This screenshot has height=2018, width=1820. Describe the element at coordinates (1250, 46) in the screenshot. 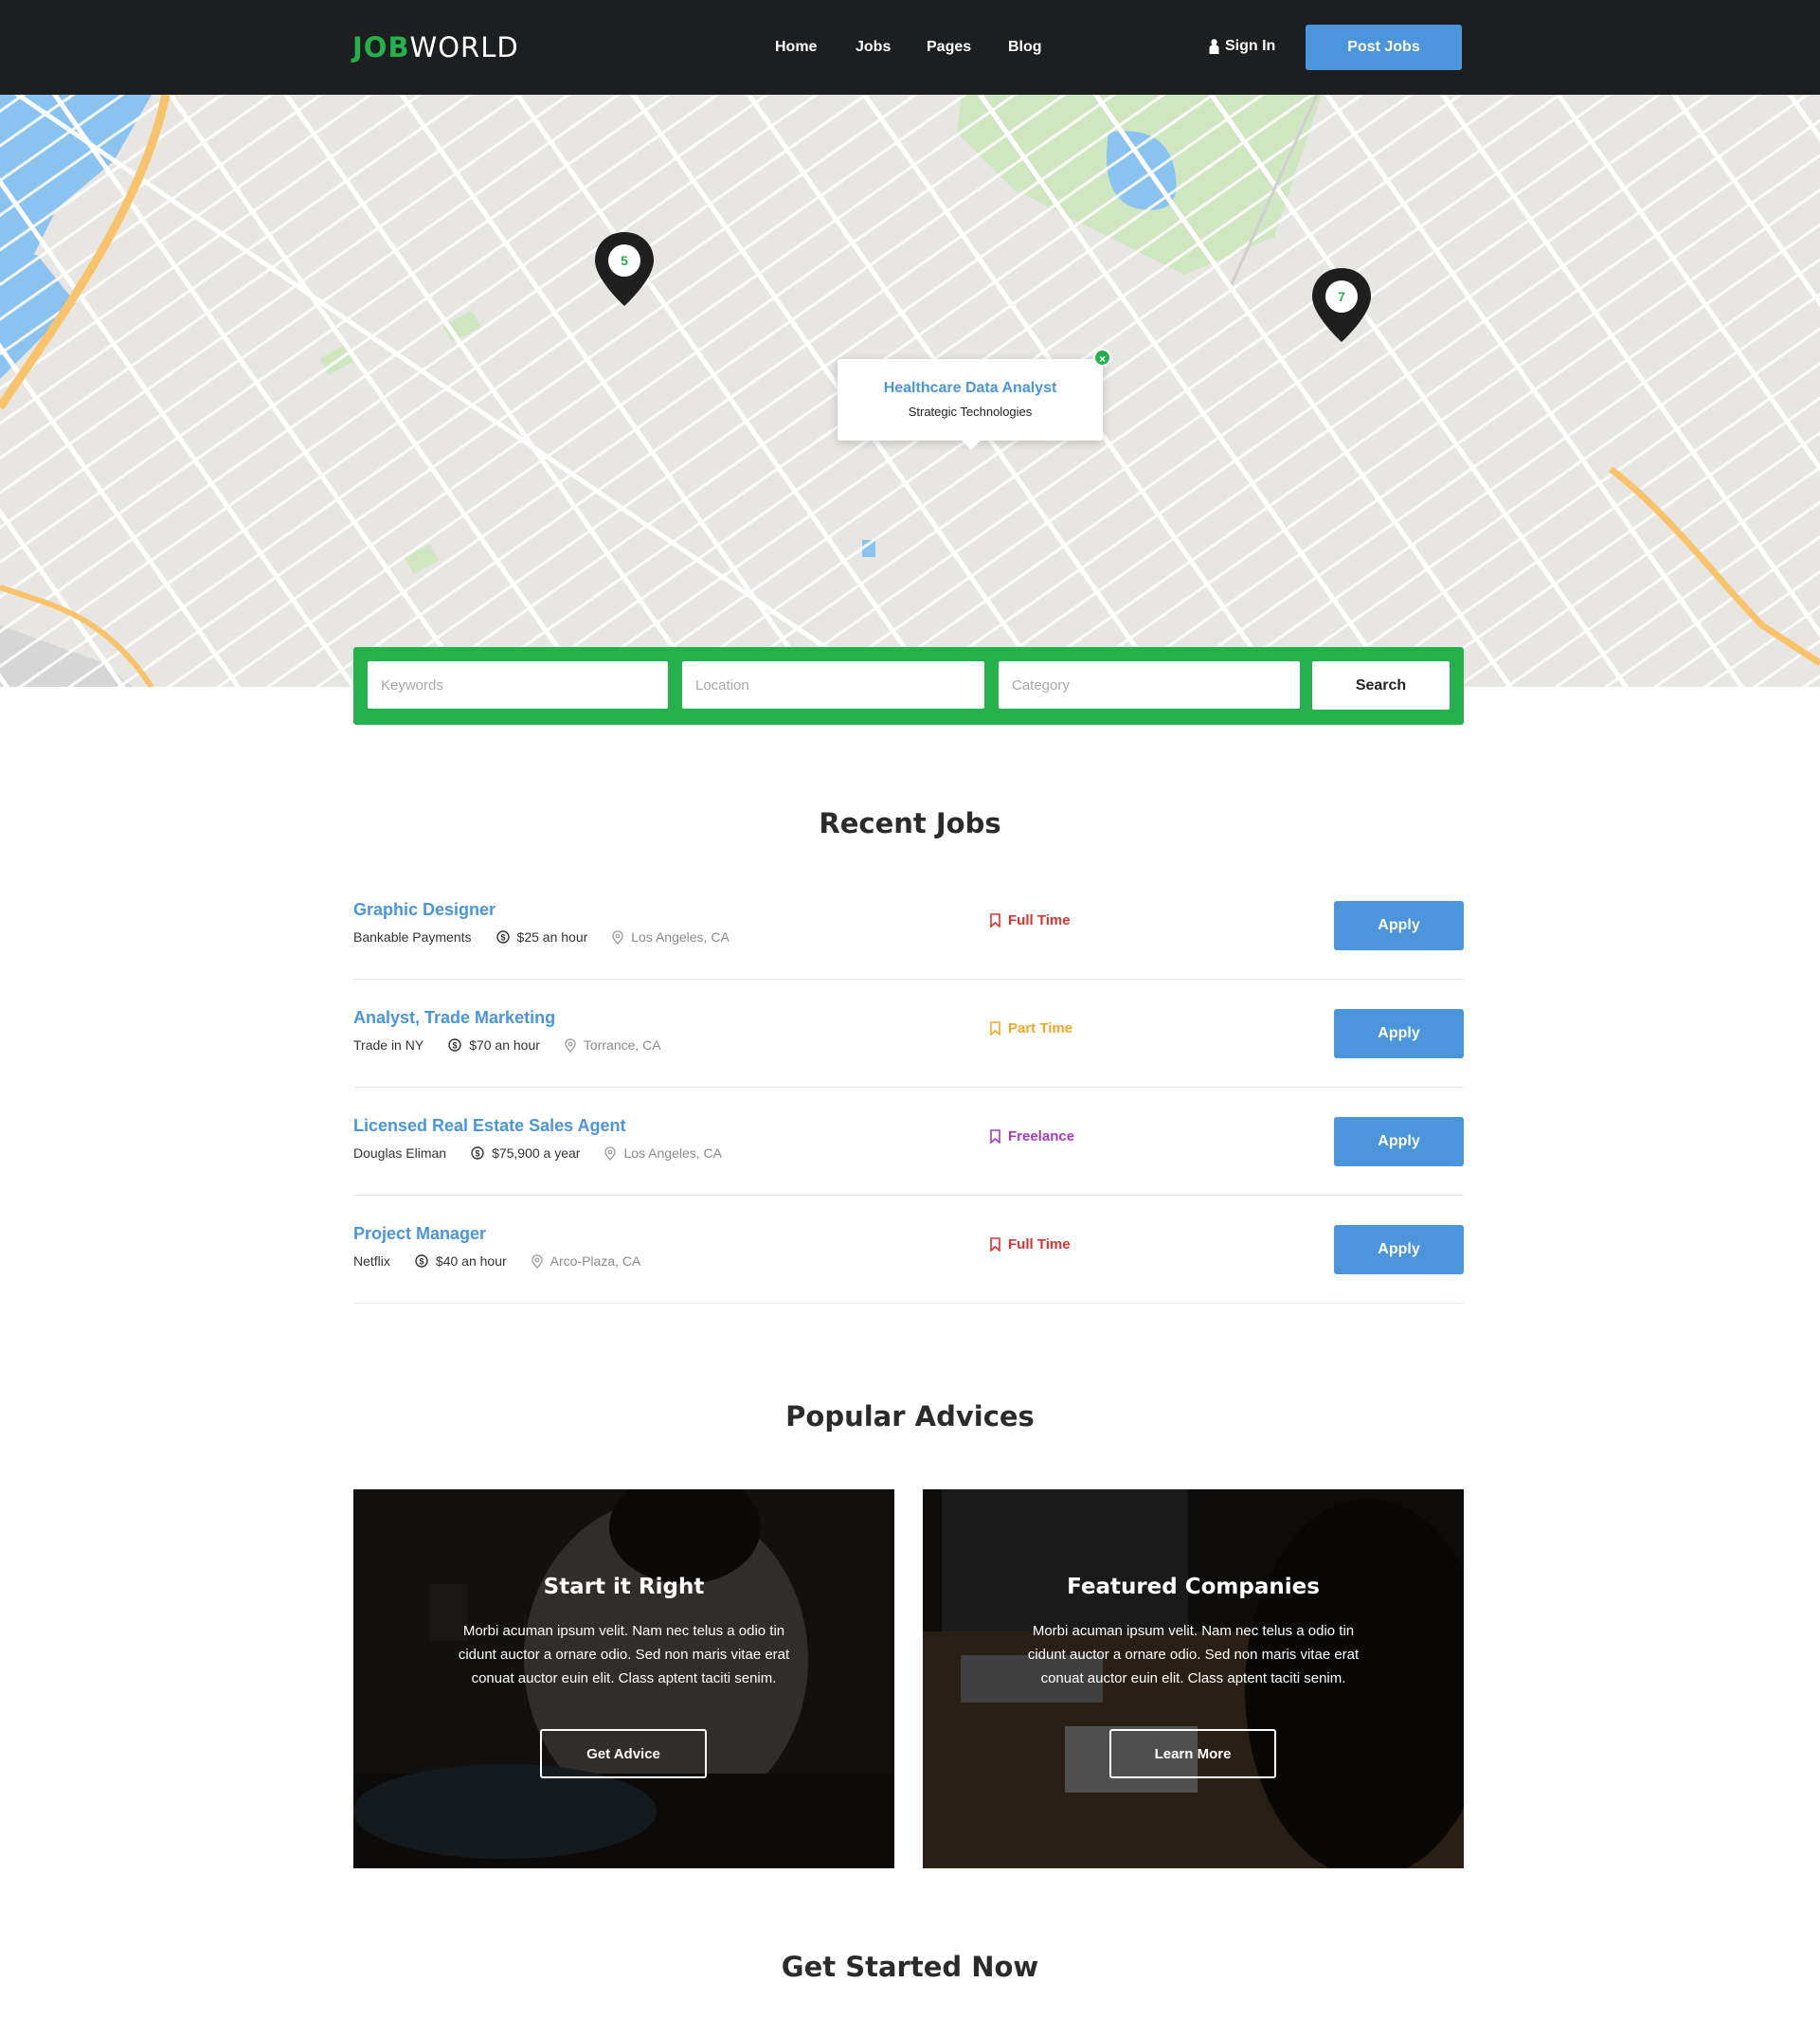

I see `sign-in-label: Sign In` at that location.